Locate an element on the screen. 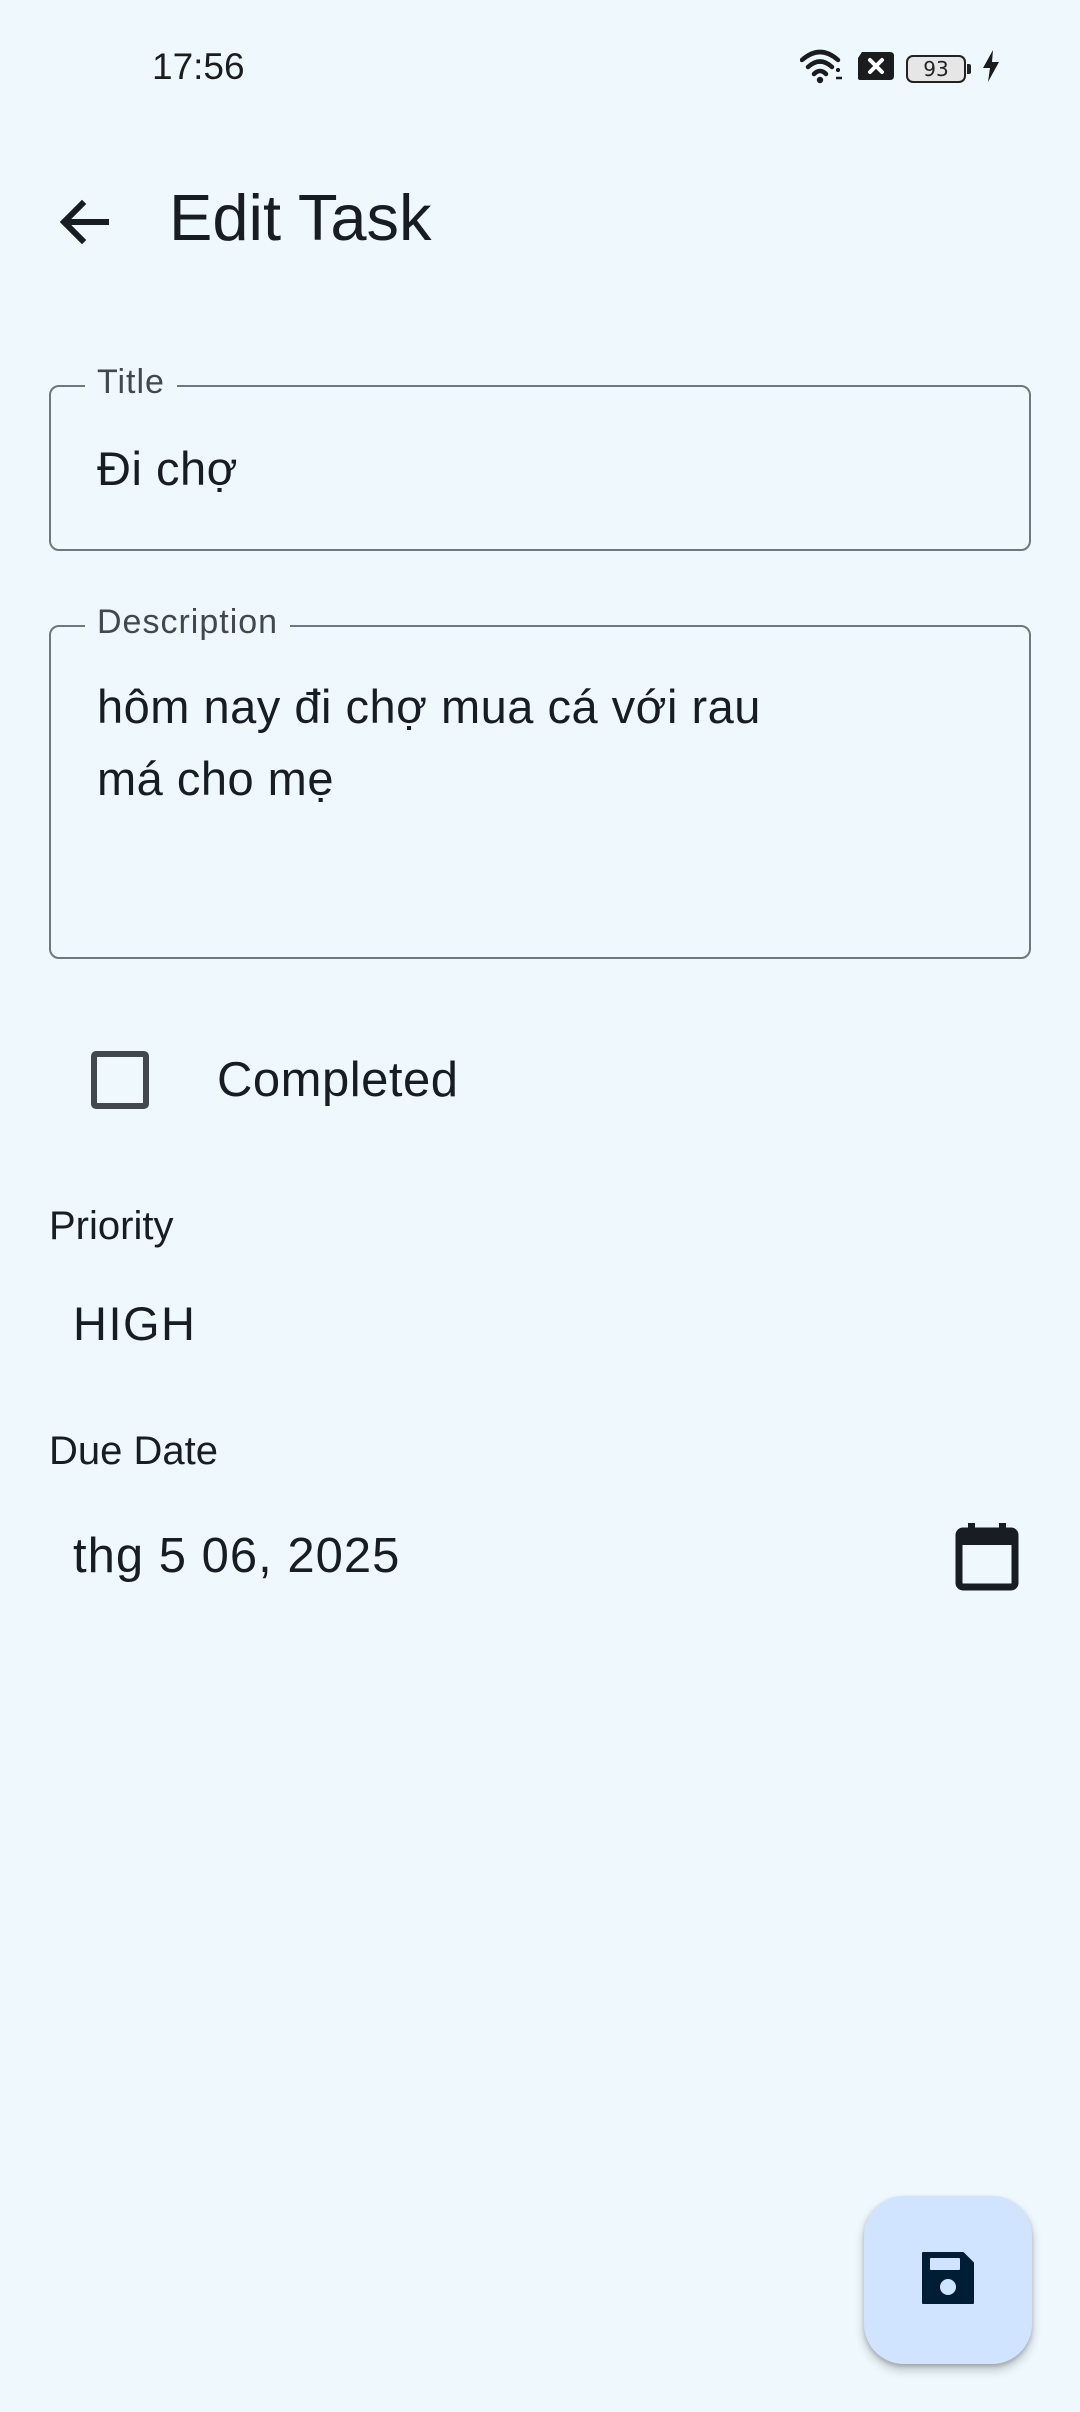 The image size is (1080, 2412). due-date-row: thg 5 06, 2025 is located at coordinates (540, 1558).